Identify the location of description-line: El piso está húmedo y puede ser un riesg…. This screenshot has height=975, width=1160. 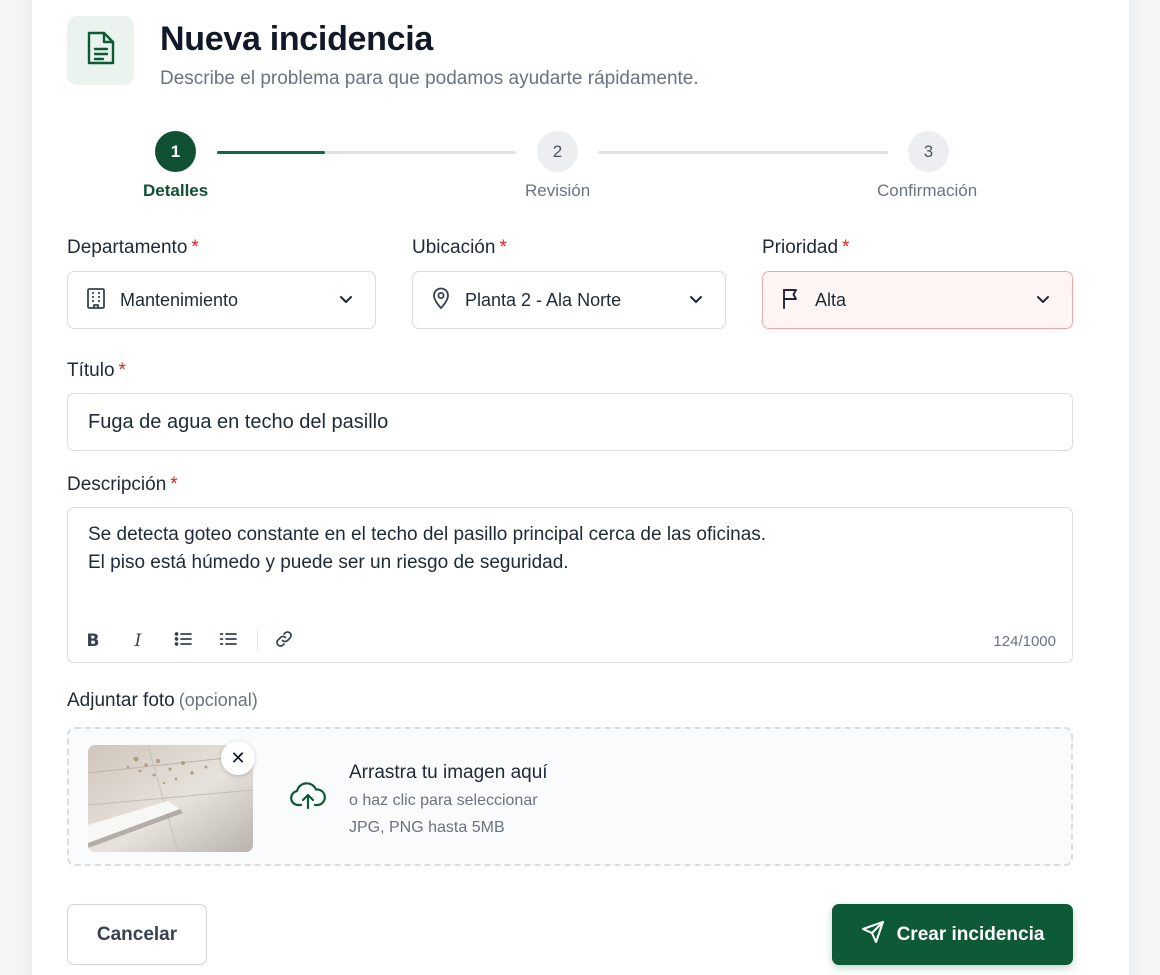
(328, 562).